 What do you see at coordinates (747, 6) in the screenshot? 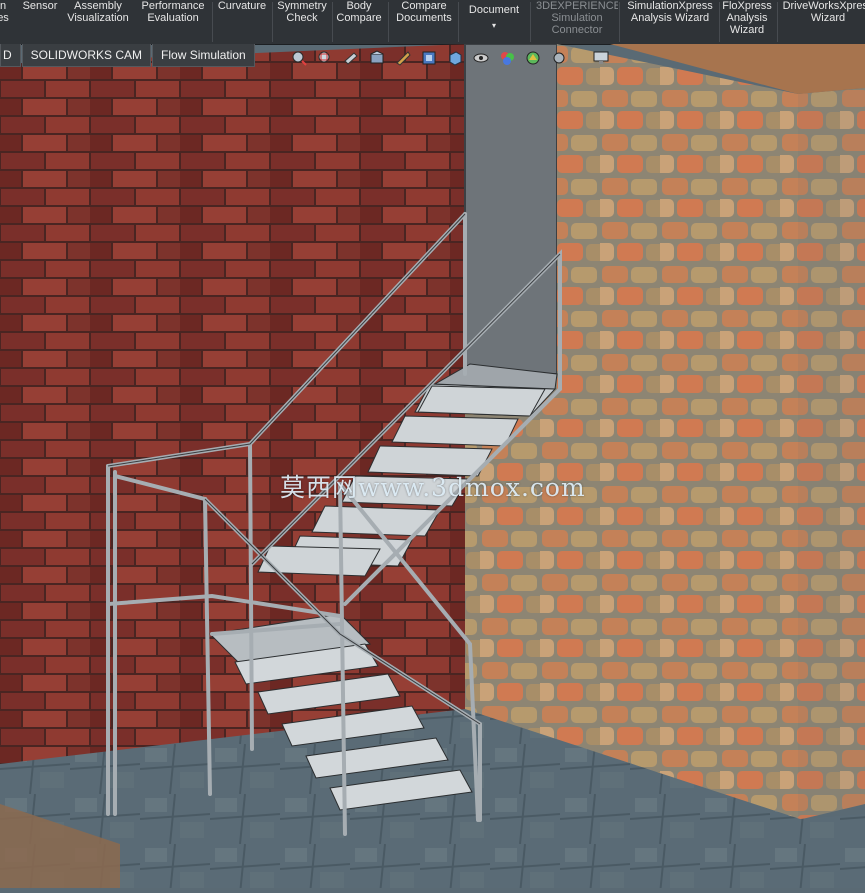
I see `floxpress-analysis-wizard-label: FloXpress` at bounding box center [747, 6].